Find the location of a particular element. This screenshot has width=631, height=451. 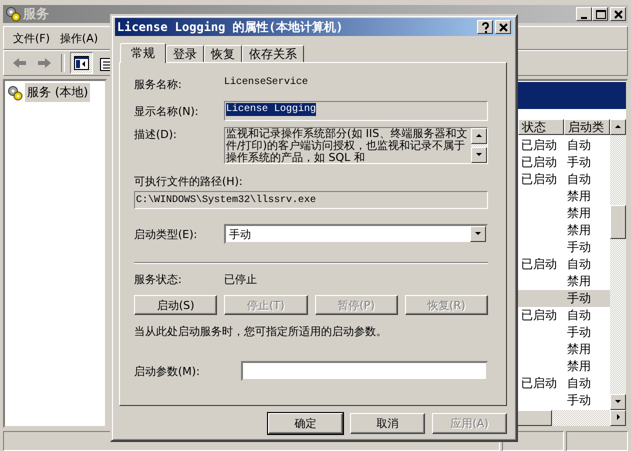

pane-toggle-icon is located at coordinates (81, 63).